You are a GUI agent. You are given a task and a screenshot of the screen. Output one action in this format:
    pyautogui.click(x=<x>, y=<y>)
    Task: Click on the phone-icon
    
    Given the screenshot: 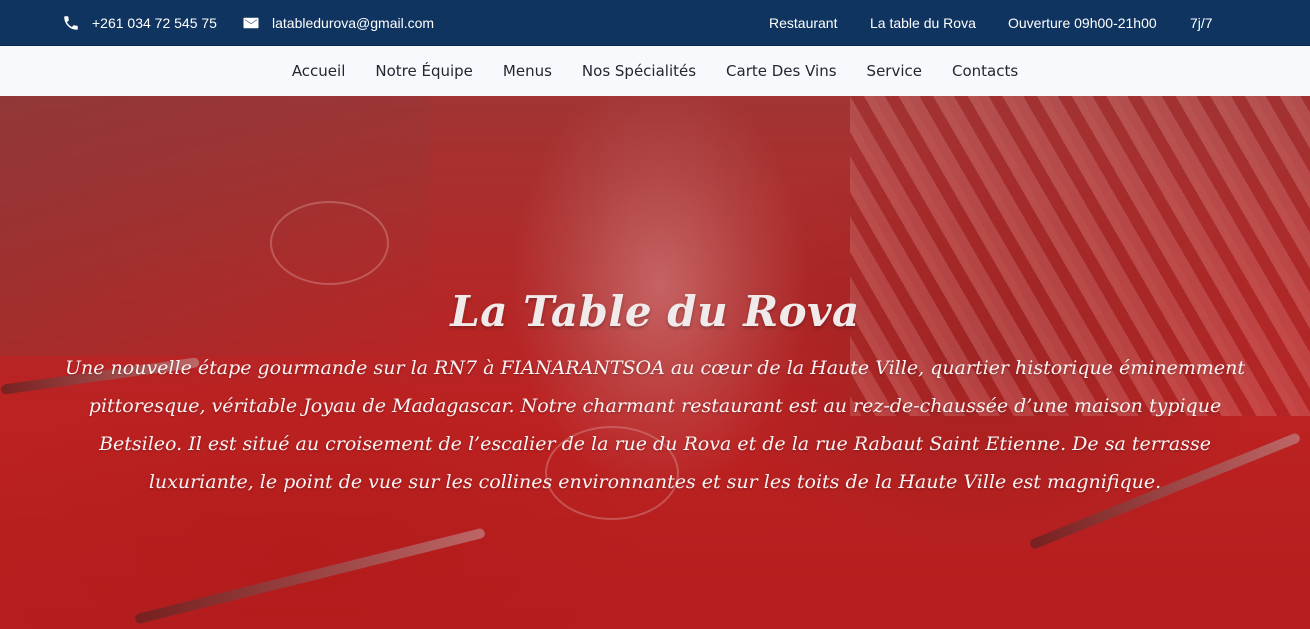 What is the action you would take?
    pyautogui.click(x=71, y=23)
    